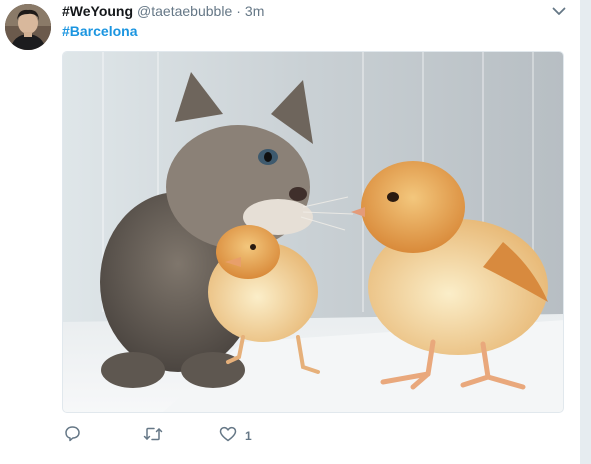  Describe the element at coordinates (559, 11) in the screenshot. I see `chevron-down-icon` at that location.